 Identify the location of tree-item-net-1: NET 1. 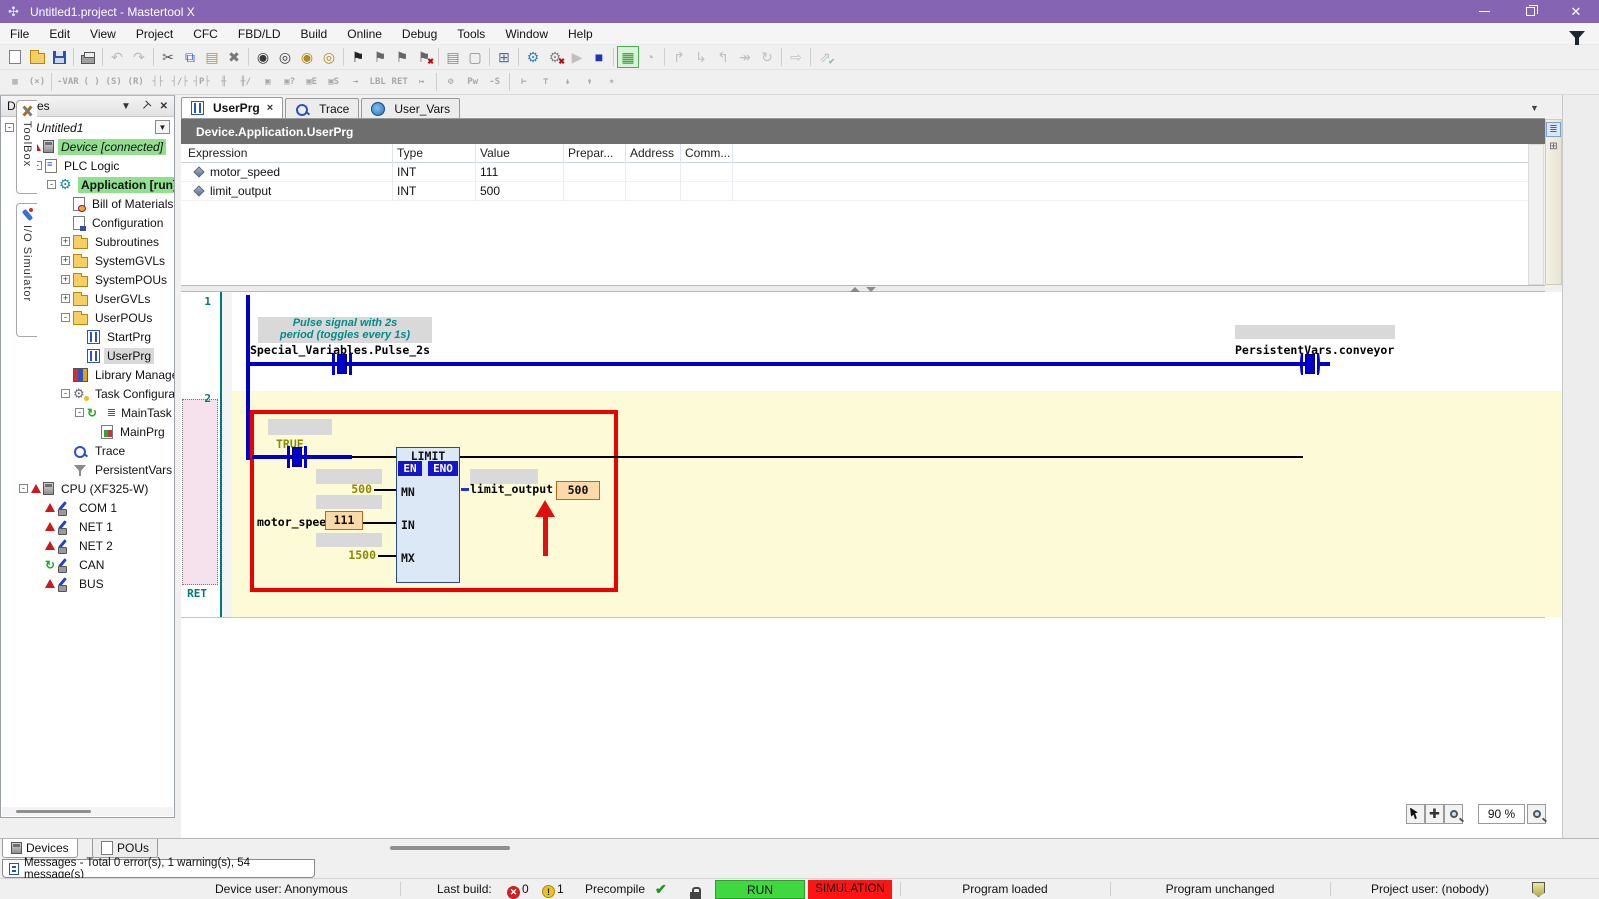
(87, 526).